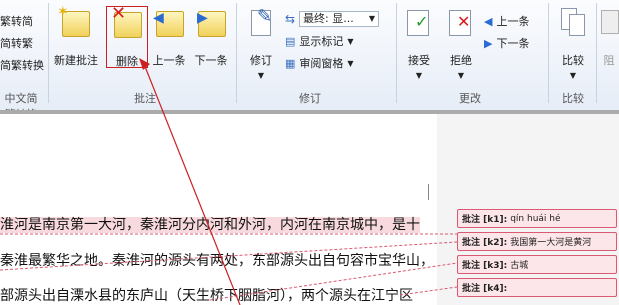  What do you see at coordinates (537, 287) in the screenshot?
I see `comment-balloon-k4: 批注 [k4]:` at bounding box center [537, 287].